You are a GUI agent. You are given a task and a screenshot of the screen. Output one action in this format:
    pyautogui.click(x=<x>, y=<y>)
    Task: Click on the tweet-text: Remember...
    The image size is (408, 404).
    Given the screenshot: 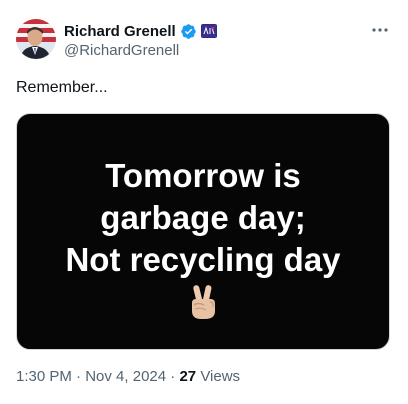 What is the action you would take?
    pyautogui.click(x=62, y=87)
    